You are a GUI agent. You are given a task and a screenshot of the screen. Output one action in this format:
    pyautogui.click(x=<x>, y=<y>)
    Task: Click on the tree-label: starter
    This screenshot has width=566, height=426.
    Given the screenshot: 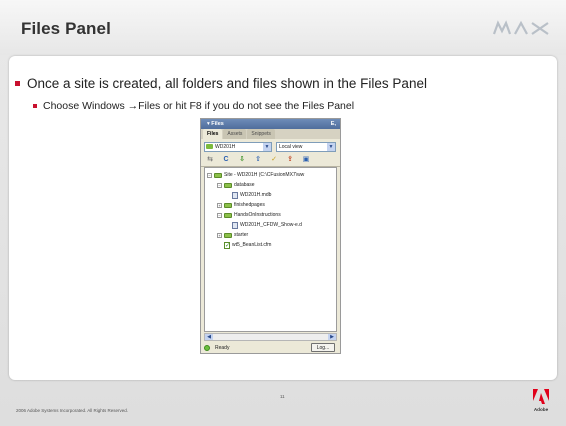 What is the action you would take?
    pyautogui.click(x=241, y=235)
    